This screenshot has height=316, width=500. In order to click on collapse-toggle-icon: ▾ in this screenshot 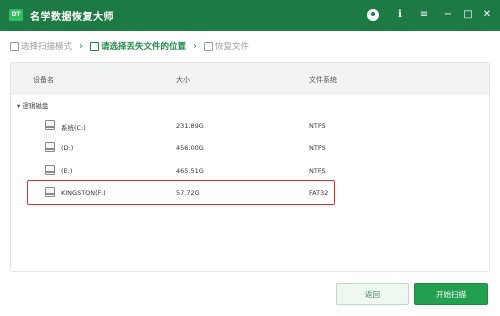, I will do `click(18, 106)`.